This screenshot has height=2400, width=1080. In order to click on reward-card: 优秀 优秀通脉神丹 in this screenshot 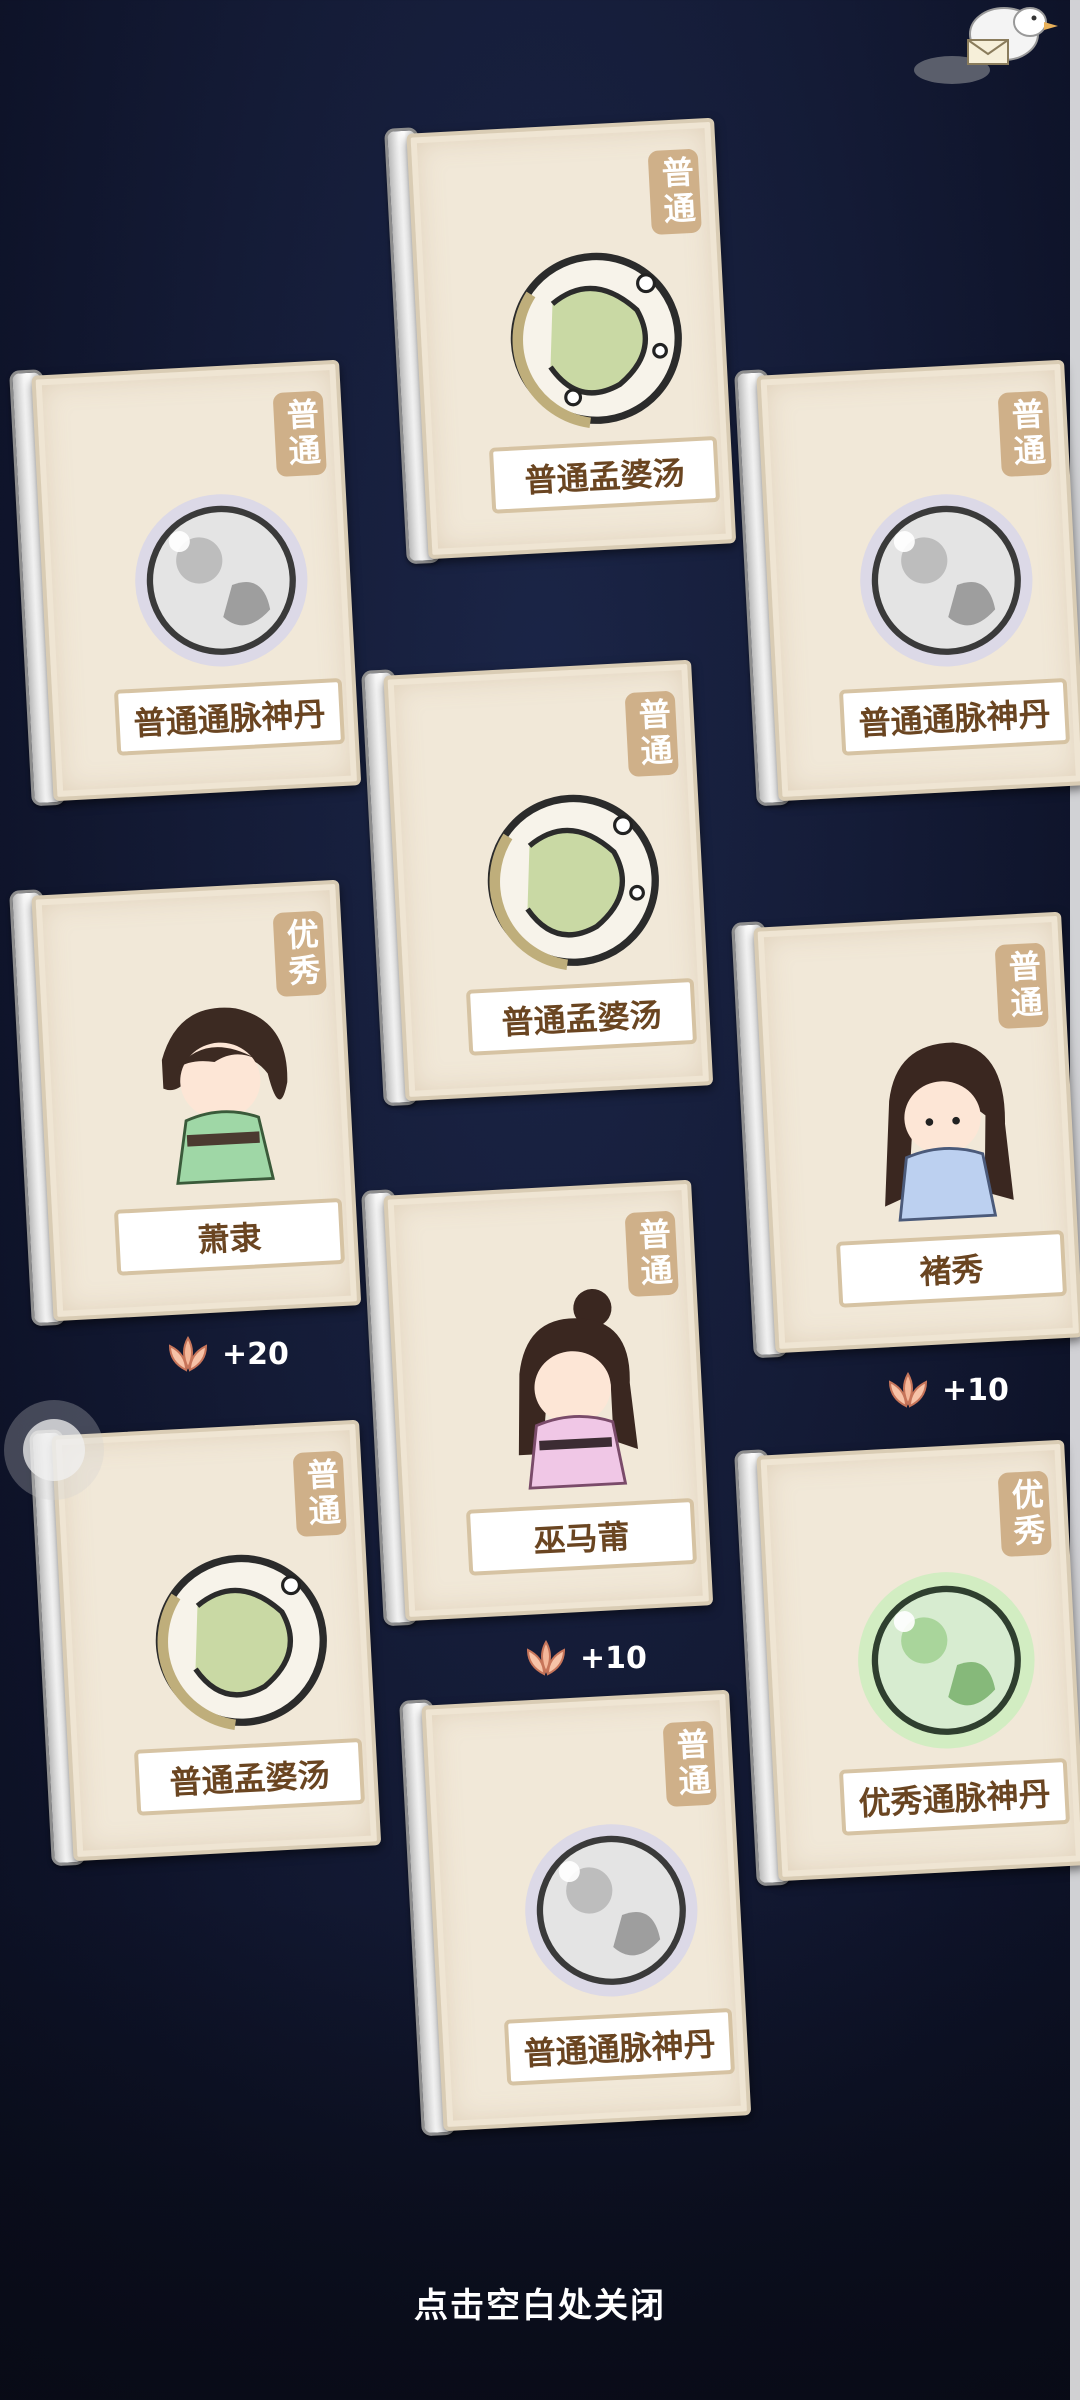, I will do `click(906, 1655)`.